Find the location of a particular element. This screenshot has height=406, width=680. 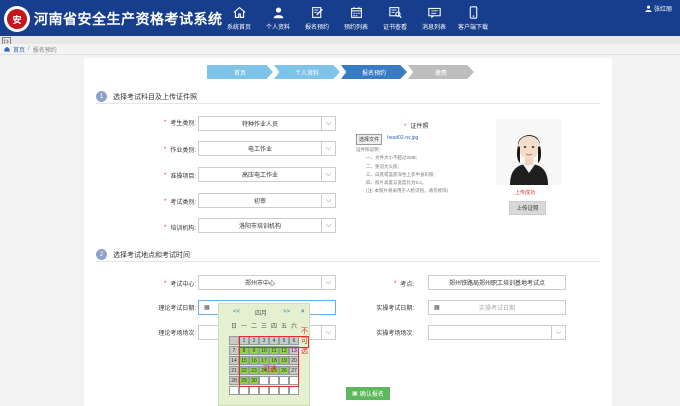

nav-registration-label: 报名预约 is located at coordinates (316, 28).